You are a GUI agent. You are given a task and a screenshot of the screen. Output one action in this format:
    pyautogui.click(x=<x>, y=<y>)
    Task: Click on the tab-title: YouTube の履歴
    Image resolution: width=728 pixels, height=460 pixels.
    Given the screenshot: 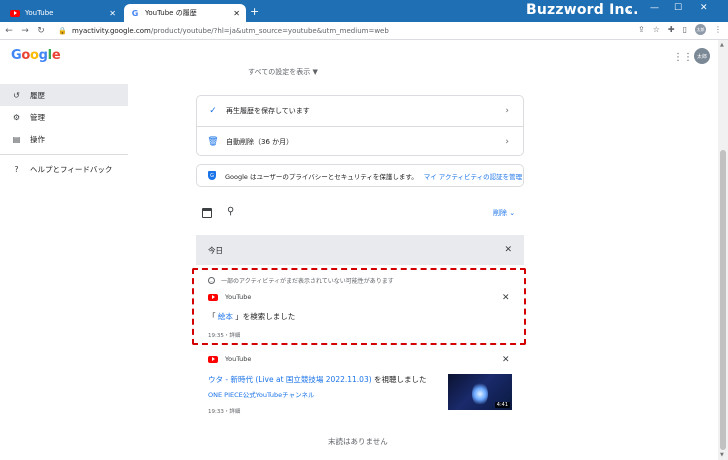 What is the action you would take?
    pyautogui.click(x=171, y=13)
    